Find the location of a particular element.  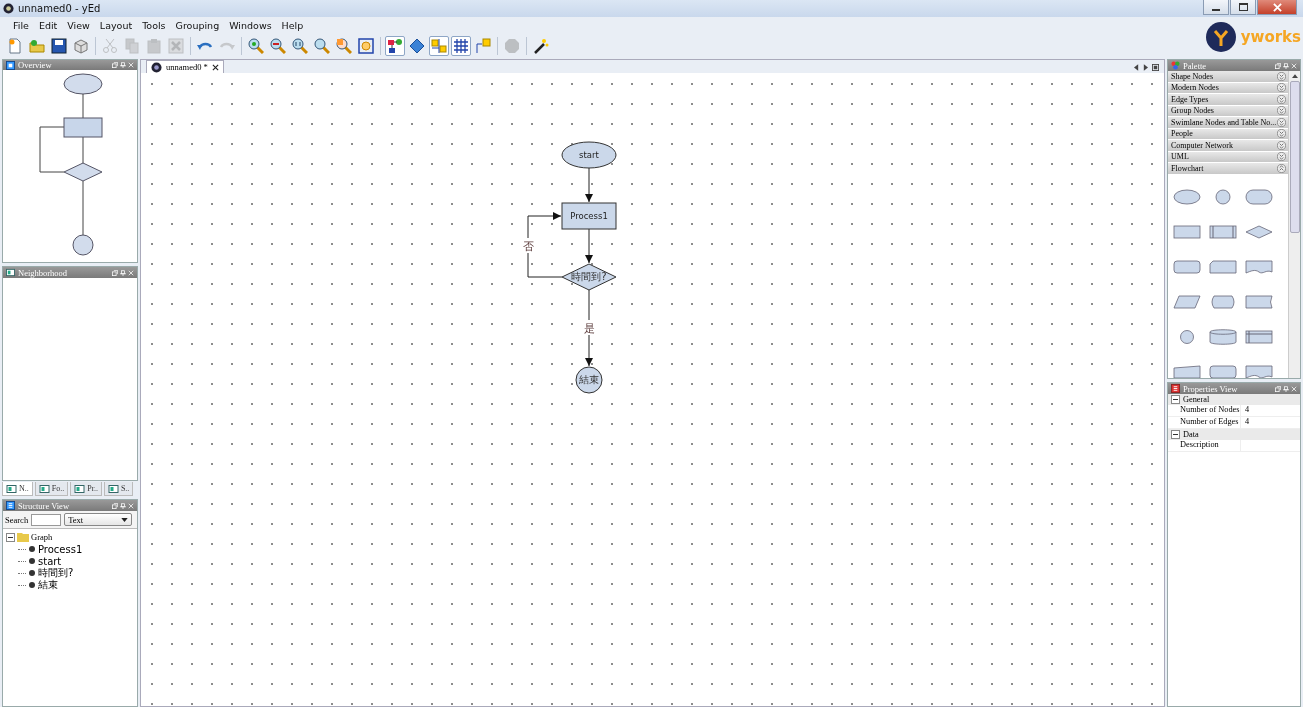

node-label: 時間到? is located at coordinates (589, 276).